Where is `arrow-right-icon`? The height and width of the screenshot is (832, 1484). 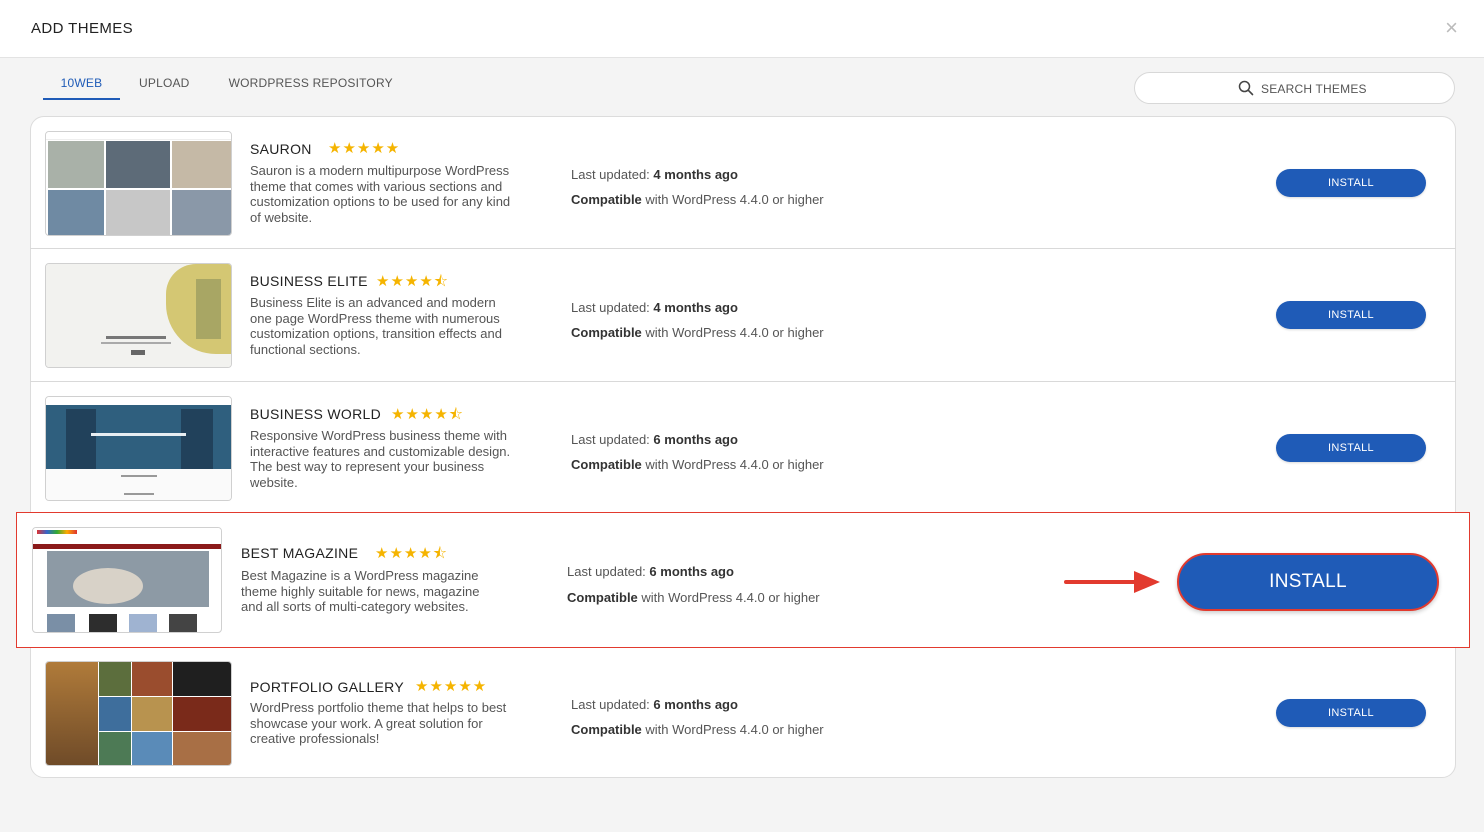 arrow-right-icon is located at coordinates (1112, 582).